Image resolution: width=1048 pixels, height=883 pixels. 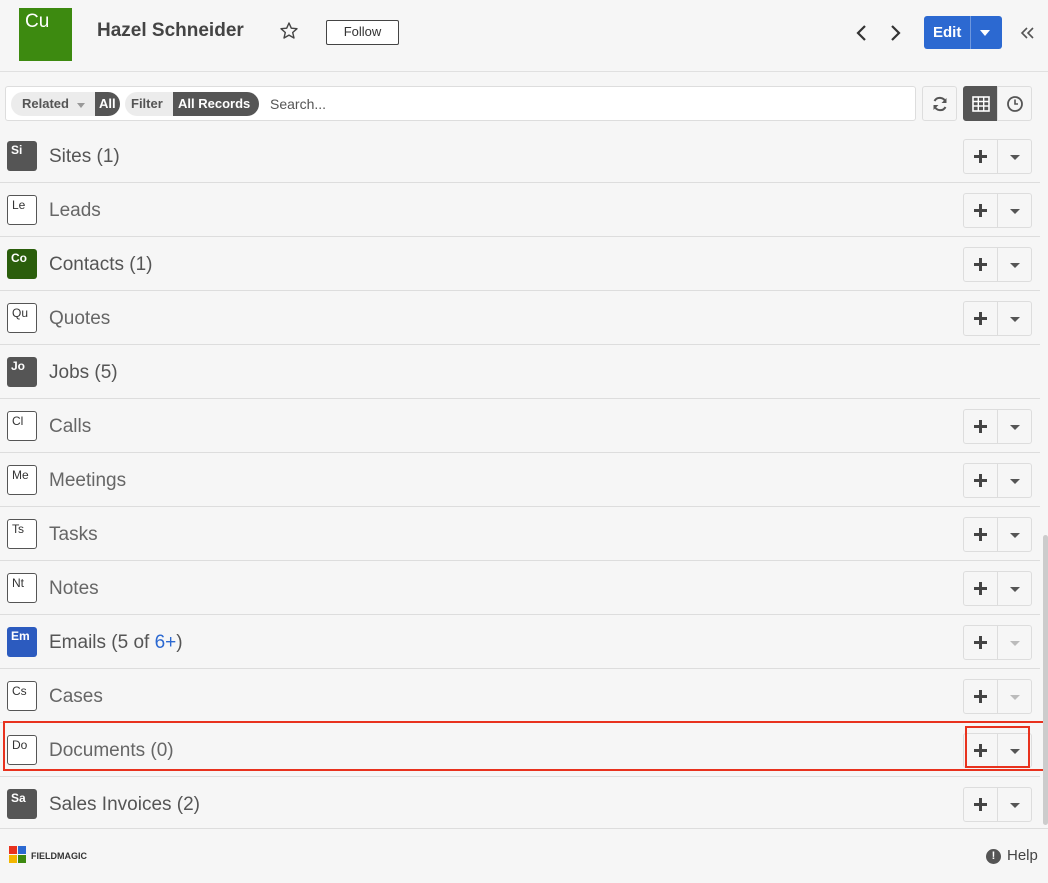 I want to click on list-item: Cs Cases, so click(x=520, y=696).